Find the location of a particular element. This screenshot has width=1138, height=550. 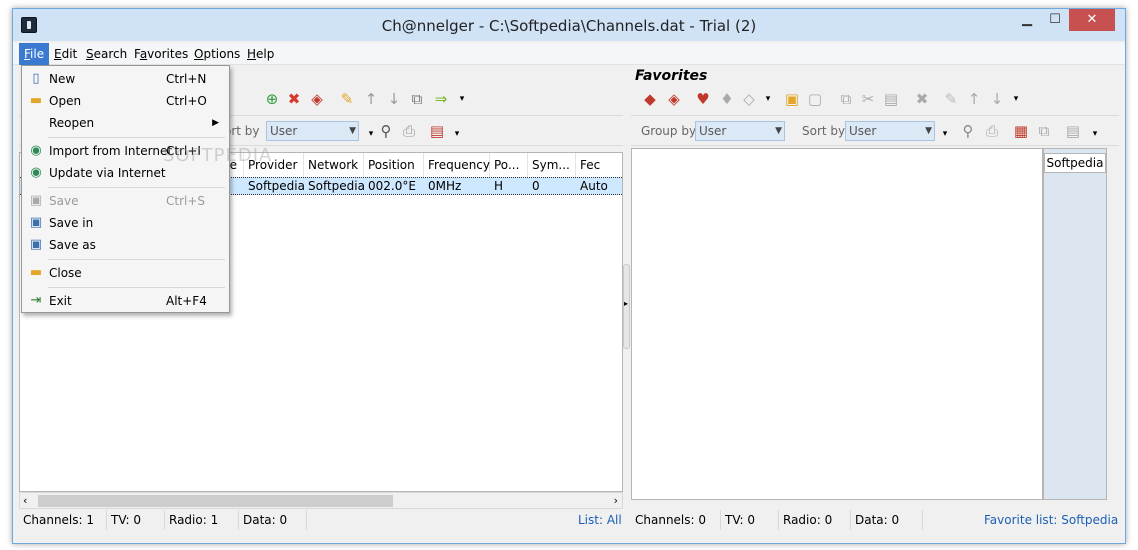

down-icon: ↓ is located at coordinates (997, 99).